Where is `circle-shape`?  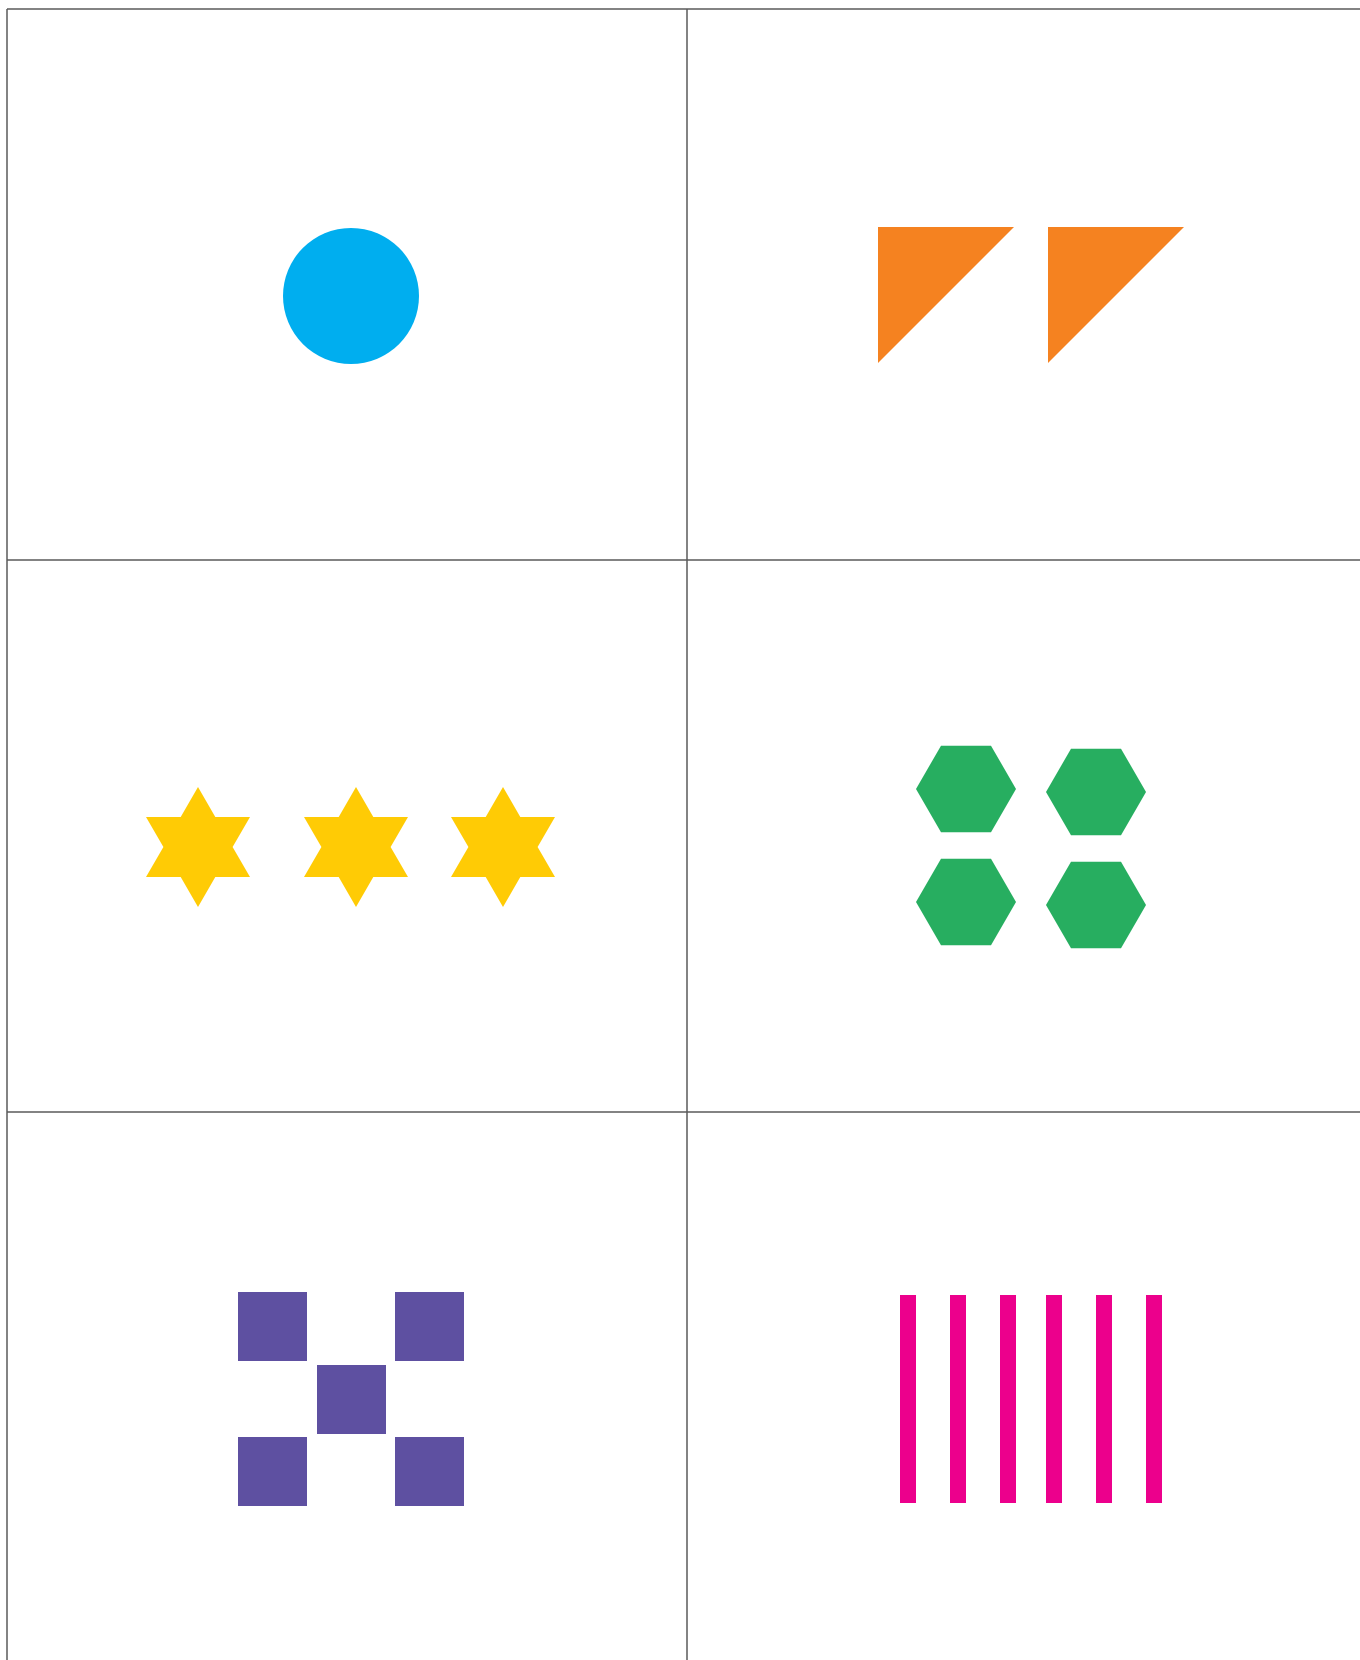
circle-shape is located at coordinates (351, 296).